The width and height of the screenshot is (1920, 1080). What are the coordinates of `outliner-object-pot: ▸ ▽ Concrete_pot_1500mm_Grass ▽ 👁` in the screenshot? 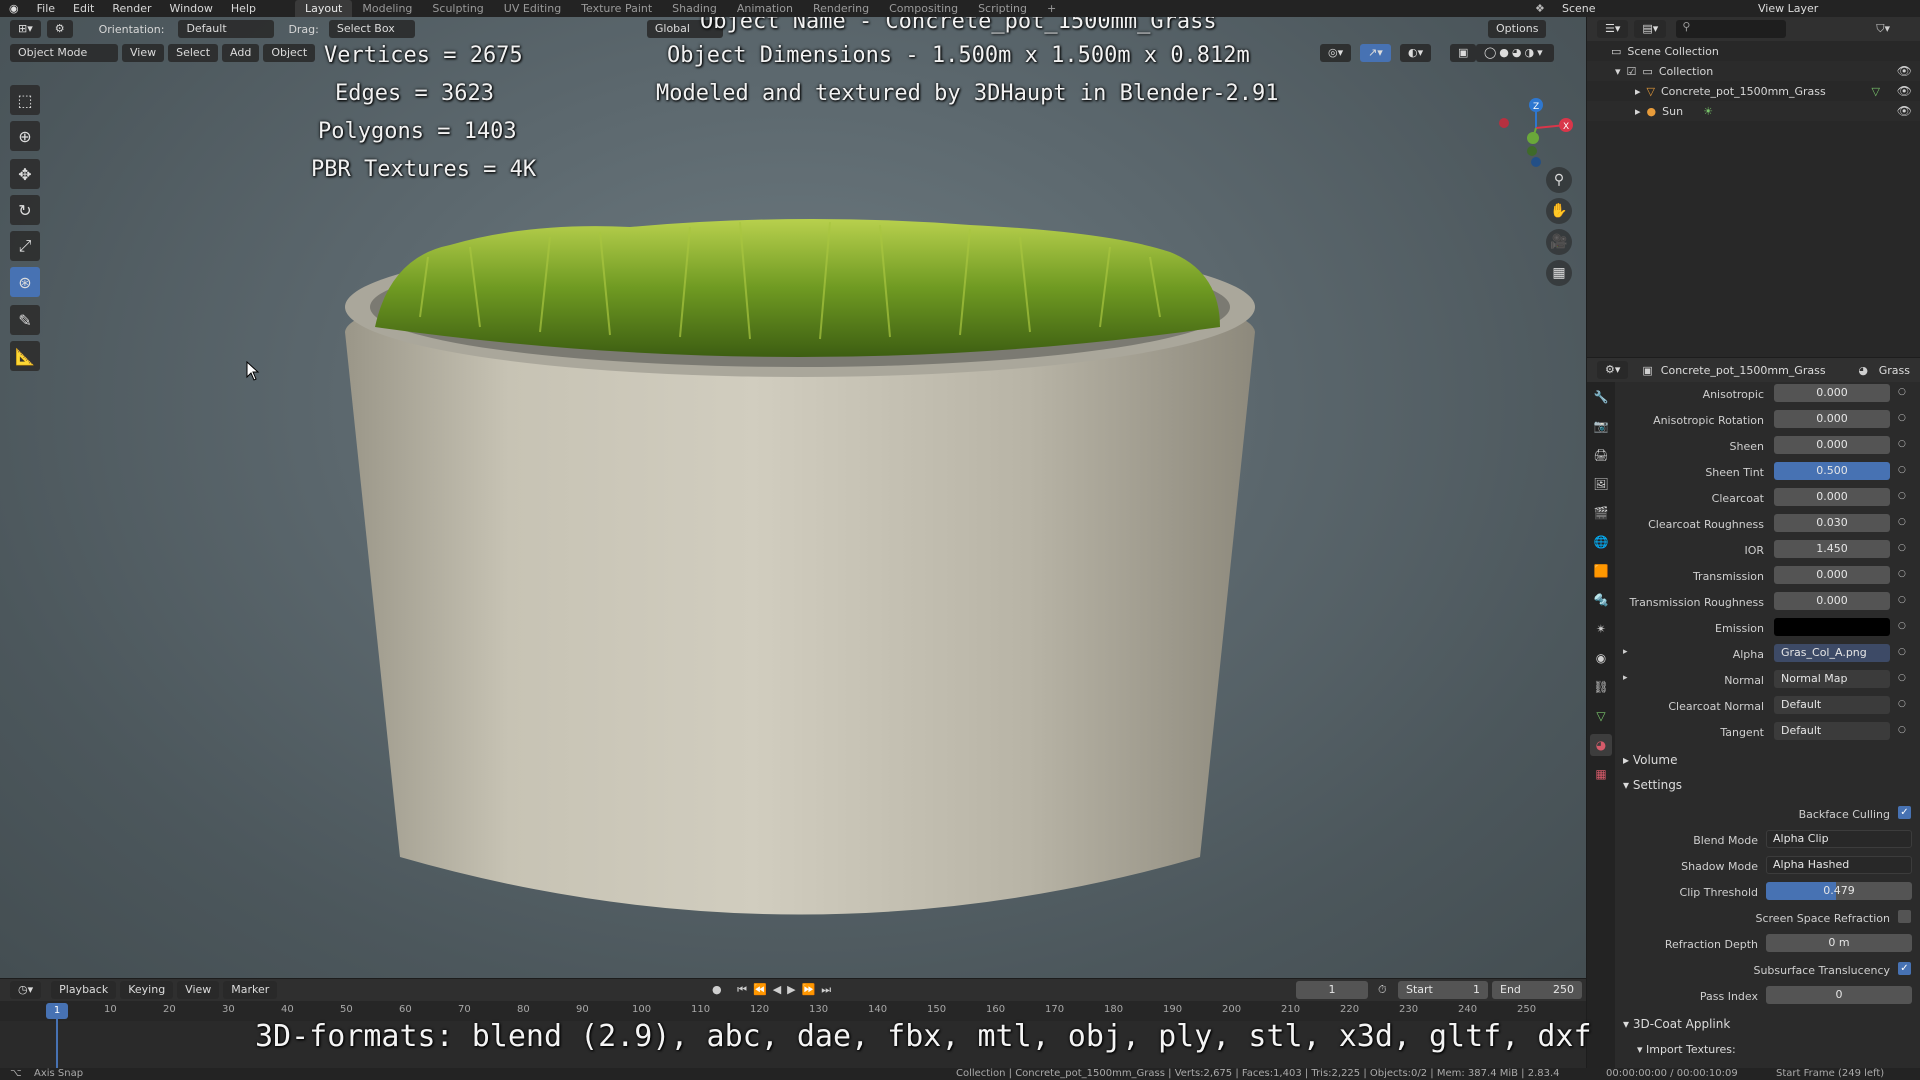 It's located at (1753, 91).